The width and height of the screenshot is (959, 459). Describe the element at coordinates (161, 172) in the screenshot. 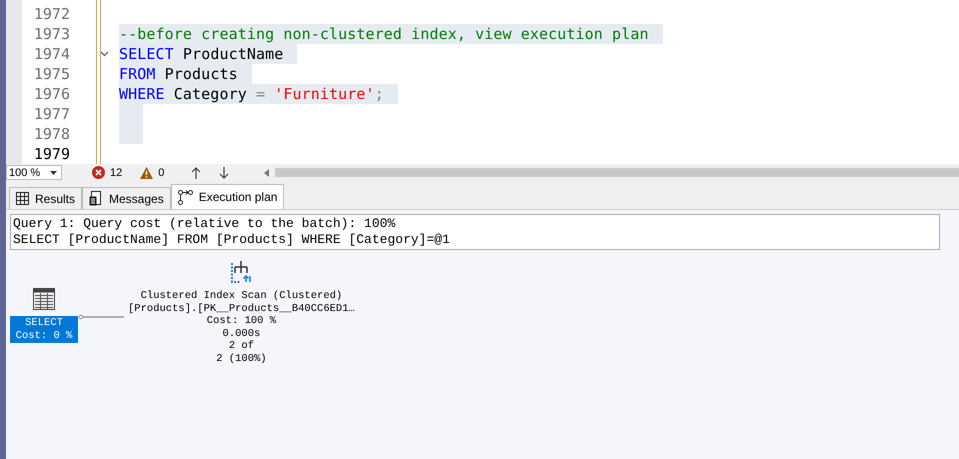

I see `warning-count: 0` at that location.